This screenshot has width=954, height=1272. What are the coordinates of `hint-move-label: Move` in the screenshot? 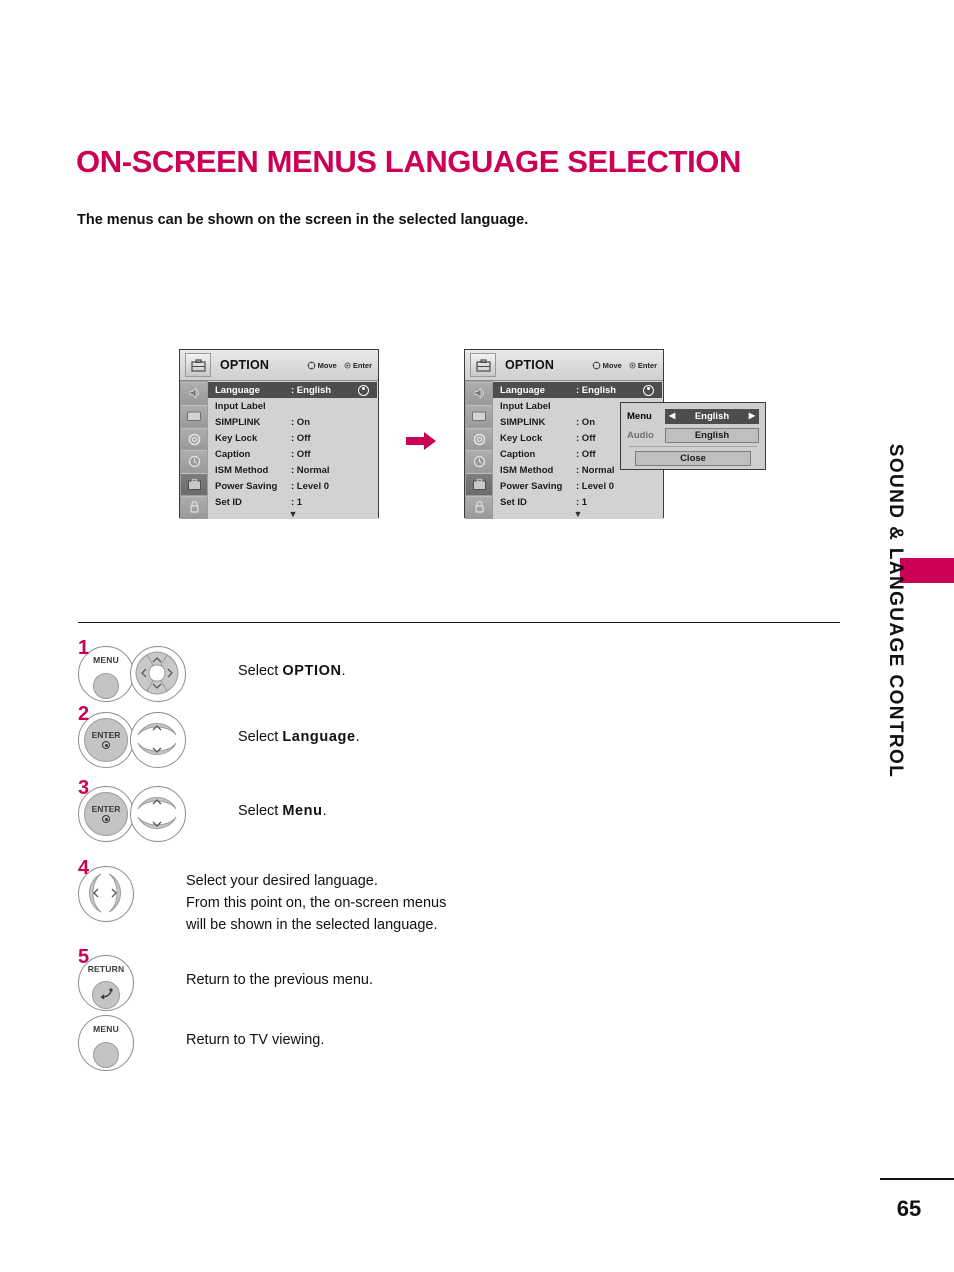 It's located at (327, 365).